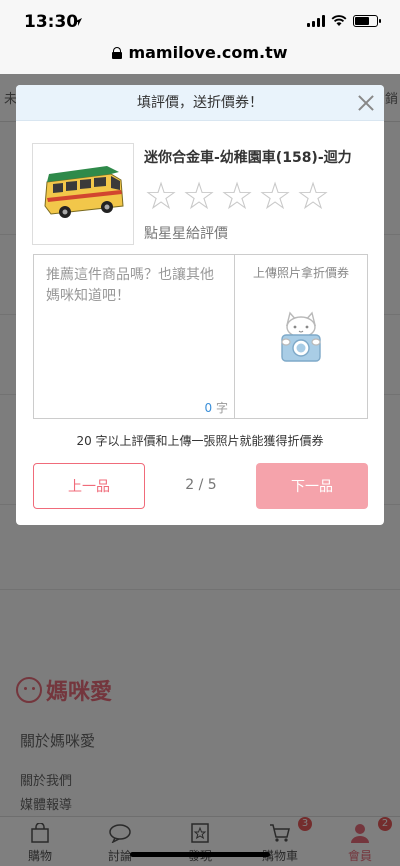 This screenshot has width=400, height=866. What do you see at coordinates (339, 20) in the screenshot?
I see `wifi-icon` at bounding box center [339, 20].